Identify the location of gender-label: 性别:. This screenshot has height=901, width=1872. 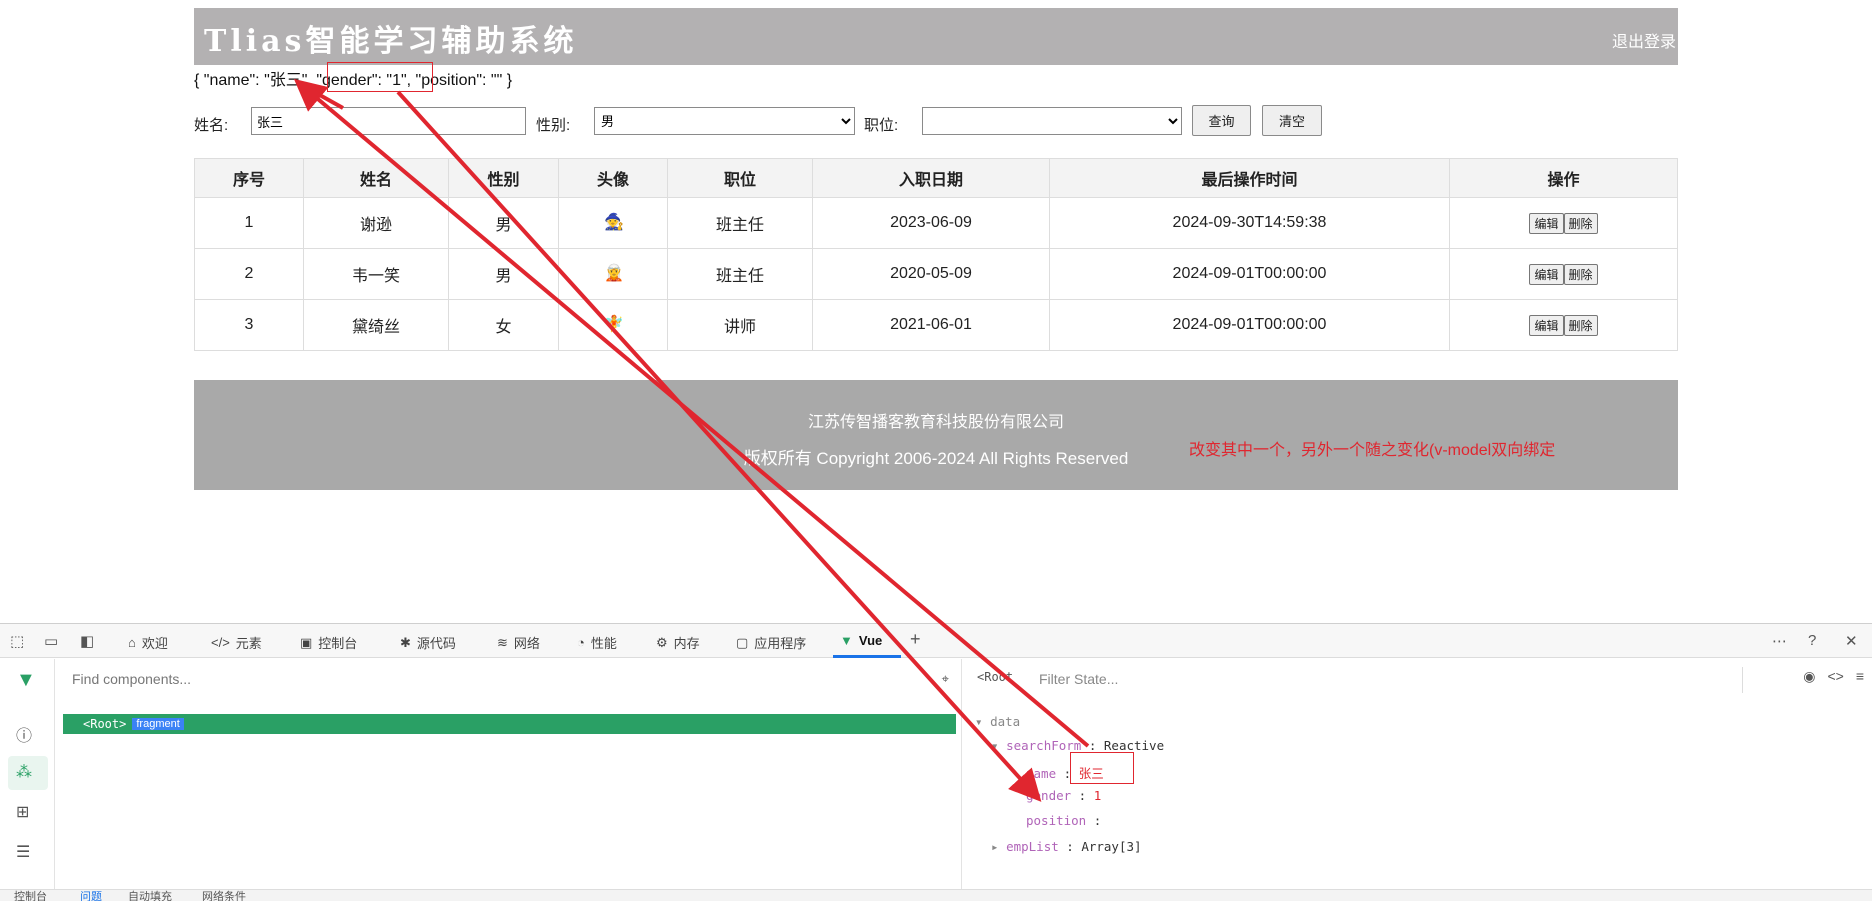
(553, 125).